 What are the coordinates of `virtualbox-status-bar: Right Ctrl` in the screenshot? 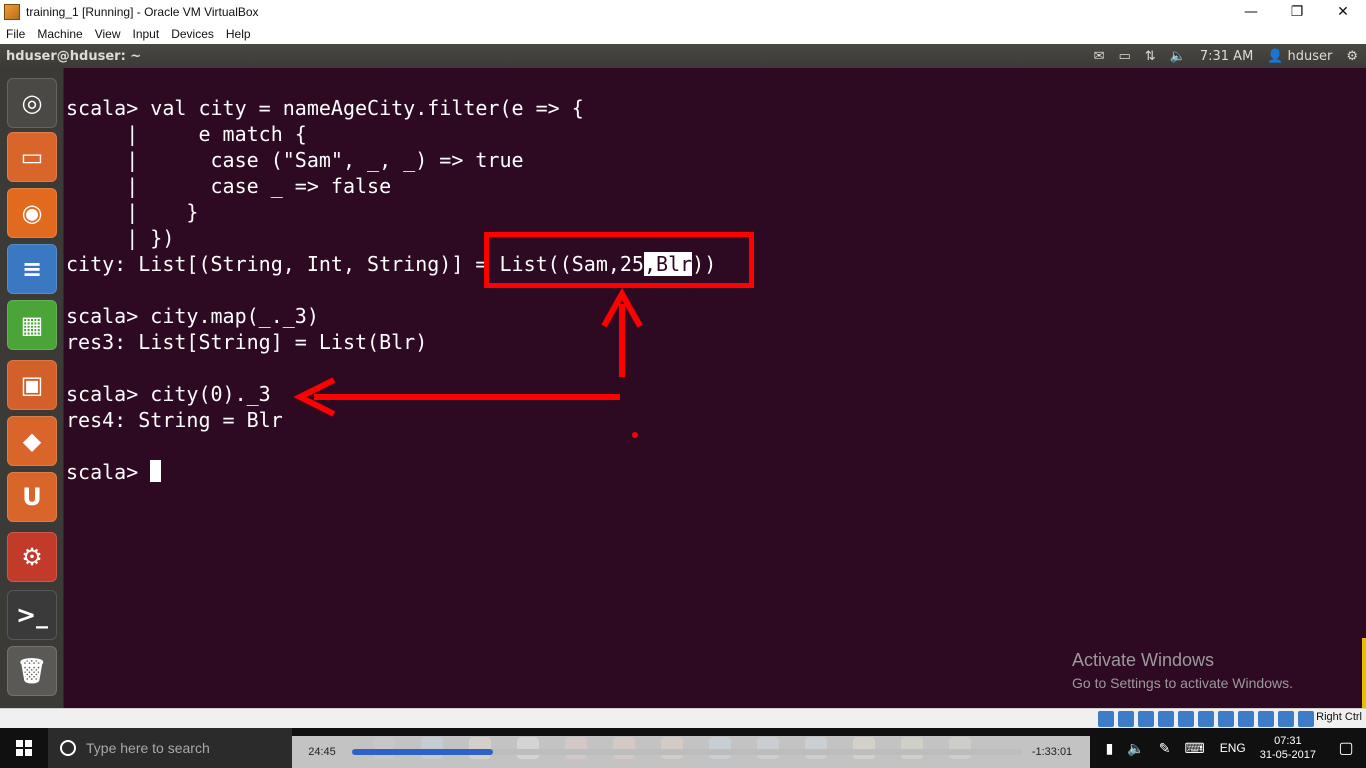 It's located at (683, 718).